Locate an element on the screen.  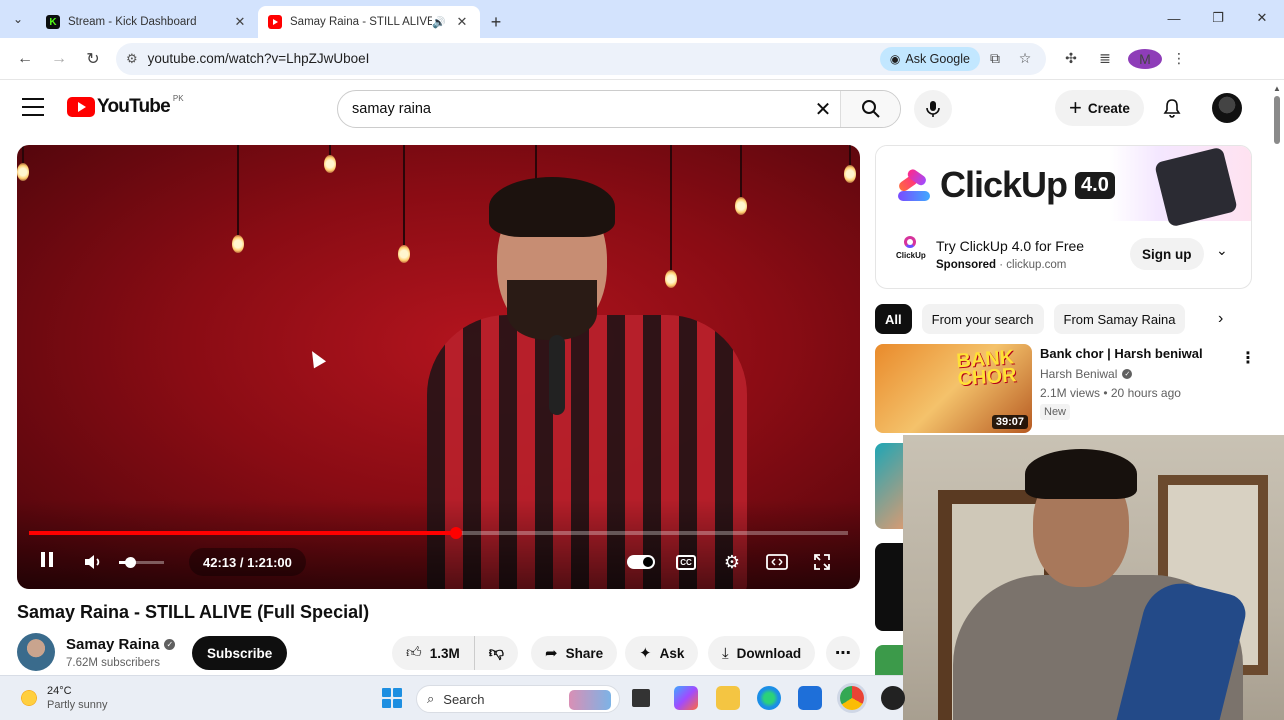
windows-start-icon is located at coordinates (392, 698).